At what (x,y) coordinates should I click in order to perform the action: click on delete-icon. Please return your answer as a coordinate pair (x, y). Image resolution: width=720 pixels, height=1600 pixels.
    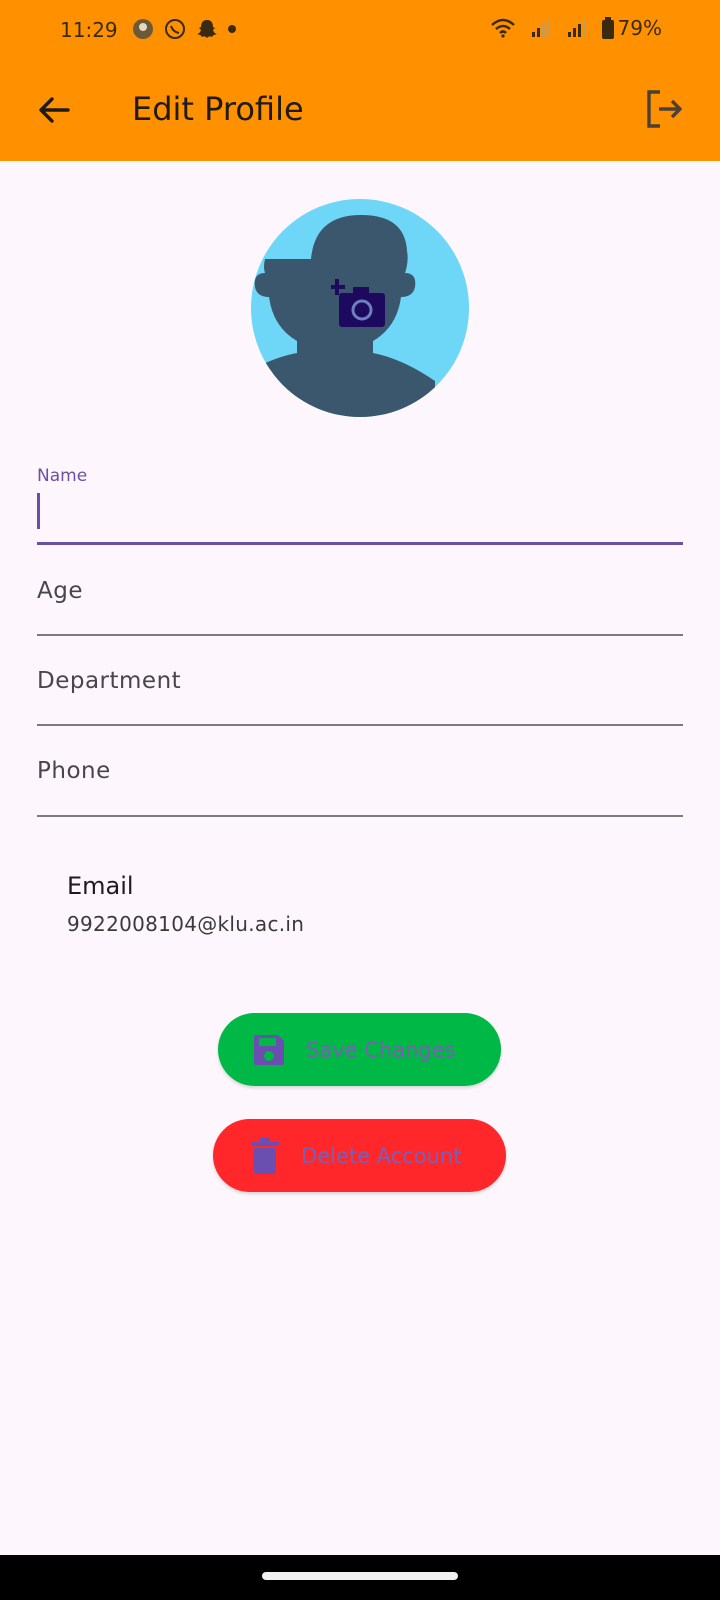
    Looking at the image, I should click on (265, 1155).